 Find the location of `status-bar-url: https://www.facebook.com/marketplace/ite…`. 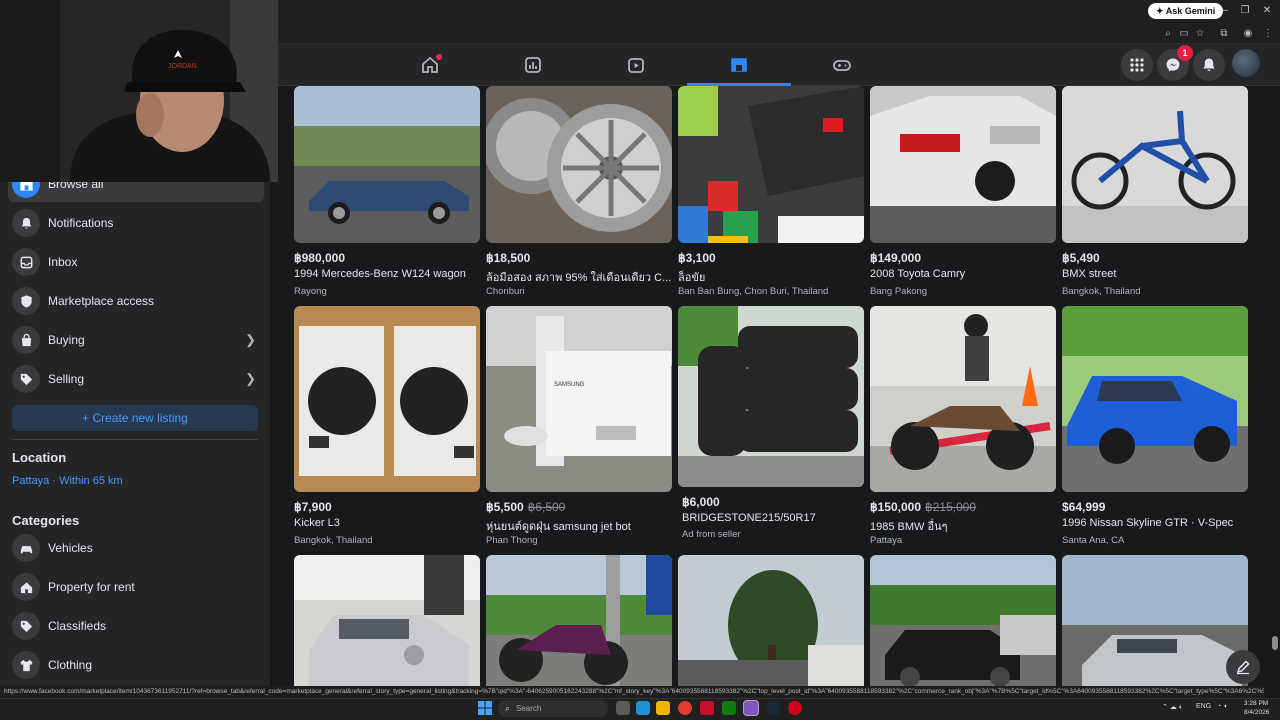

status-bar-url: https://www.facebook.com/marketplace/ite… is located at coordinates (632, 692).